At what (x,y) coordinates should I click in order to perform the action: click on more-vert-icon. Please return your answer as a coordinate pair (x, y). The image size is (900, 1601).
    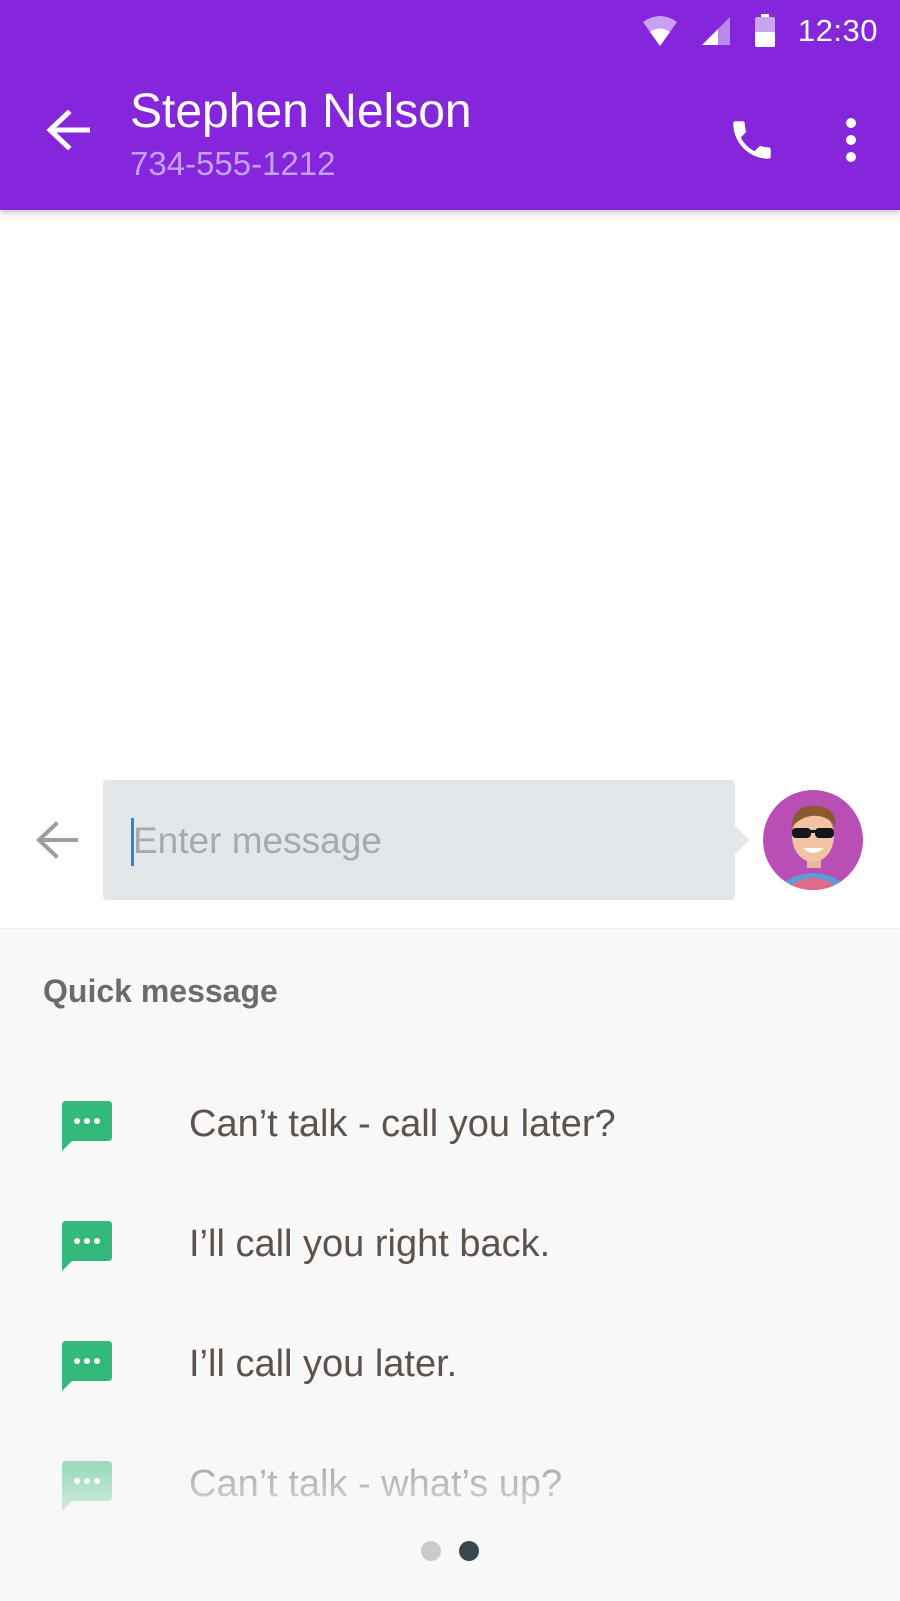
    Looking at the image, I should click on (851, 140).